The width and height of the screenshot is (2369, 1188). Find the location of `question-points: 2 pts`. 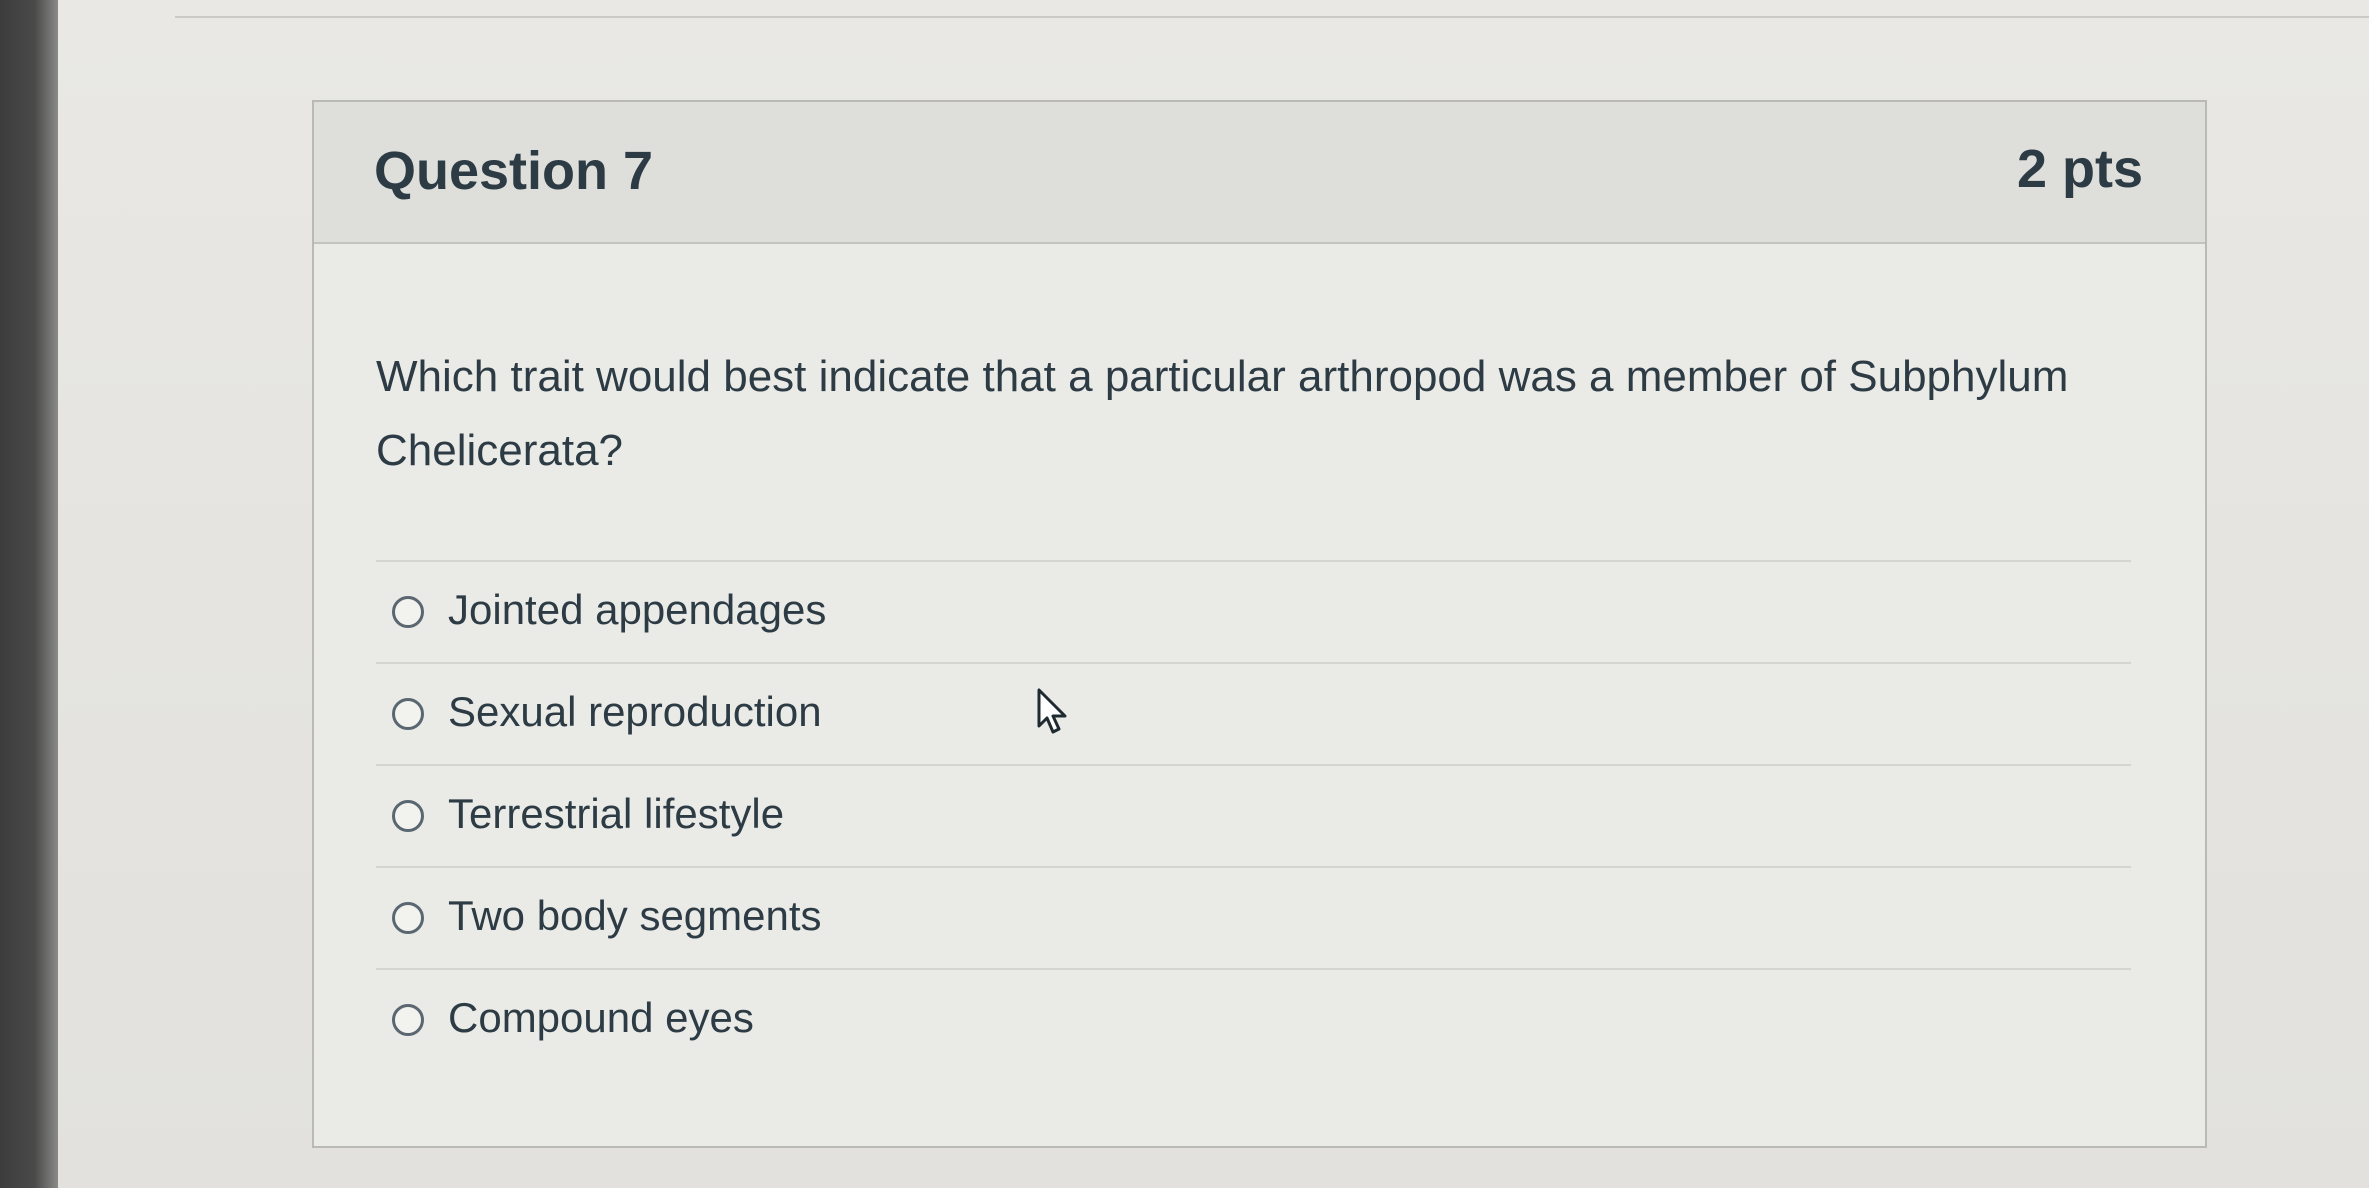

question-points: 2 pts is located at coordinates (2079, 169).